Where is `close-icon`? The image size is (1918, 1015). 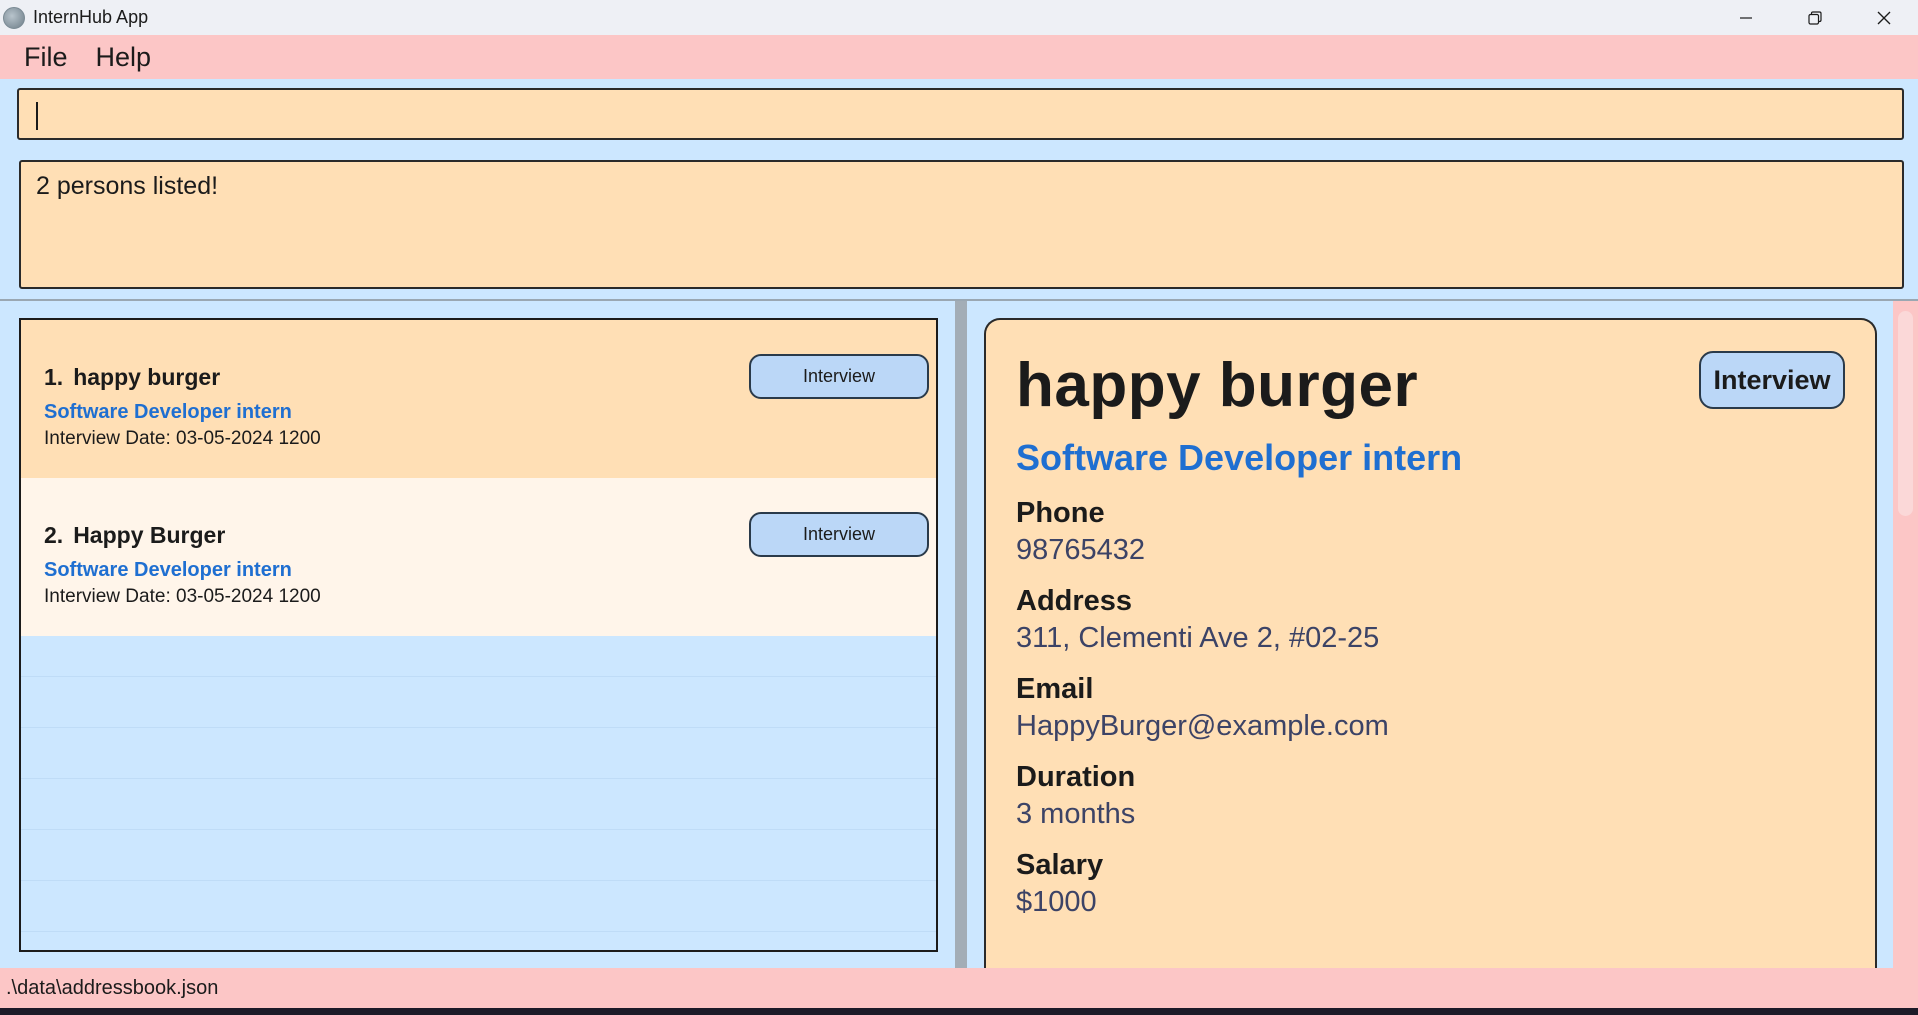 close-icon is located at coordinates (1883, 17).